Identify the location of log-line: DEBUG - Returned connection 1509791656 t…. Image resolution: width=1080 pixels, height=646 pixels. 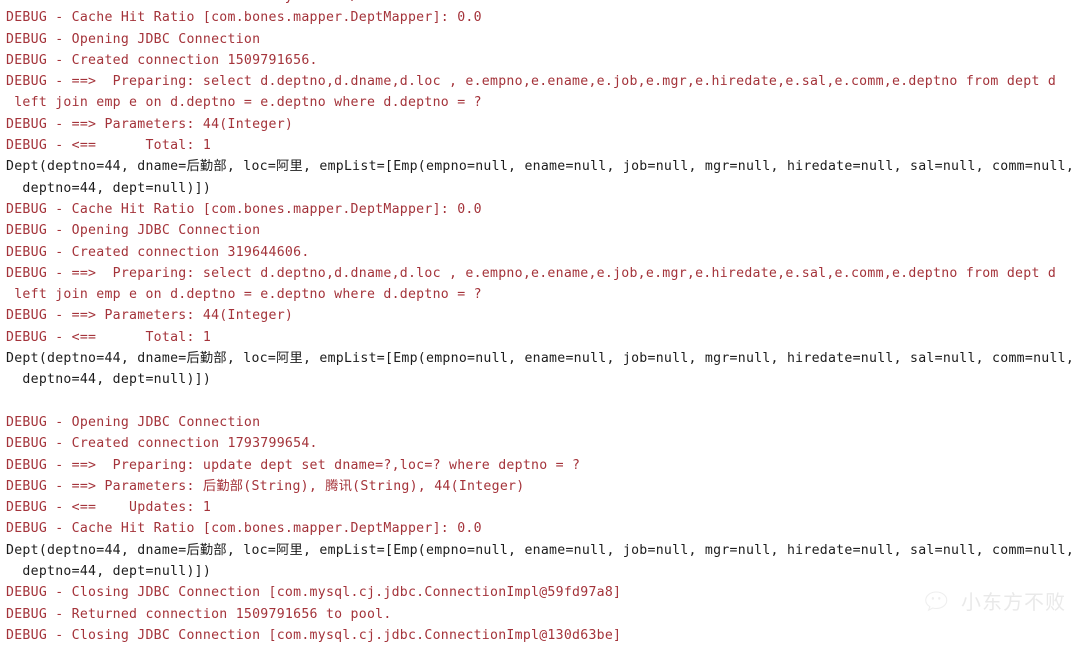
(199, 614).